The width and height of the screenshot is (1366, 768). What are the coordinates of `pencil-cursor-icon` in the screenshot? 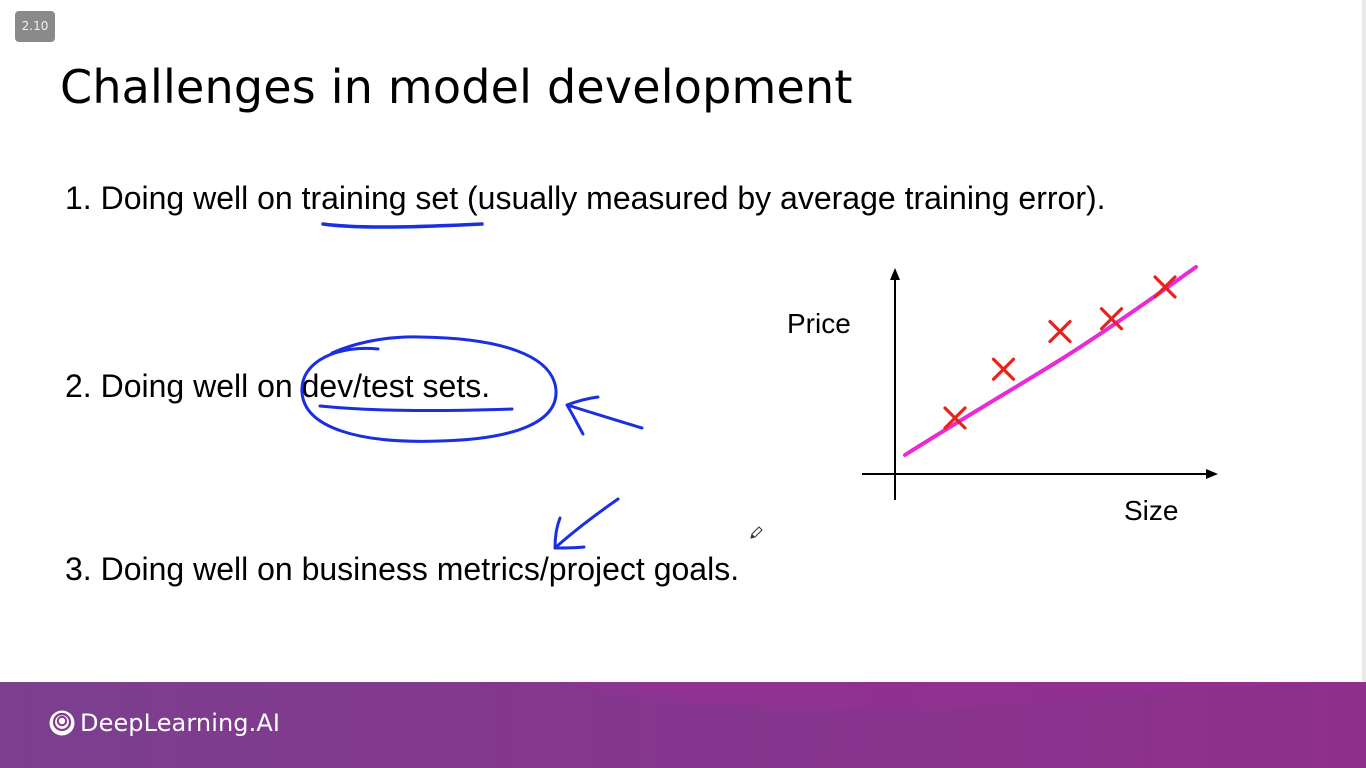 It's located at (756, 532).